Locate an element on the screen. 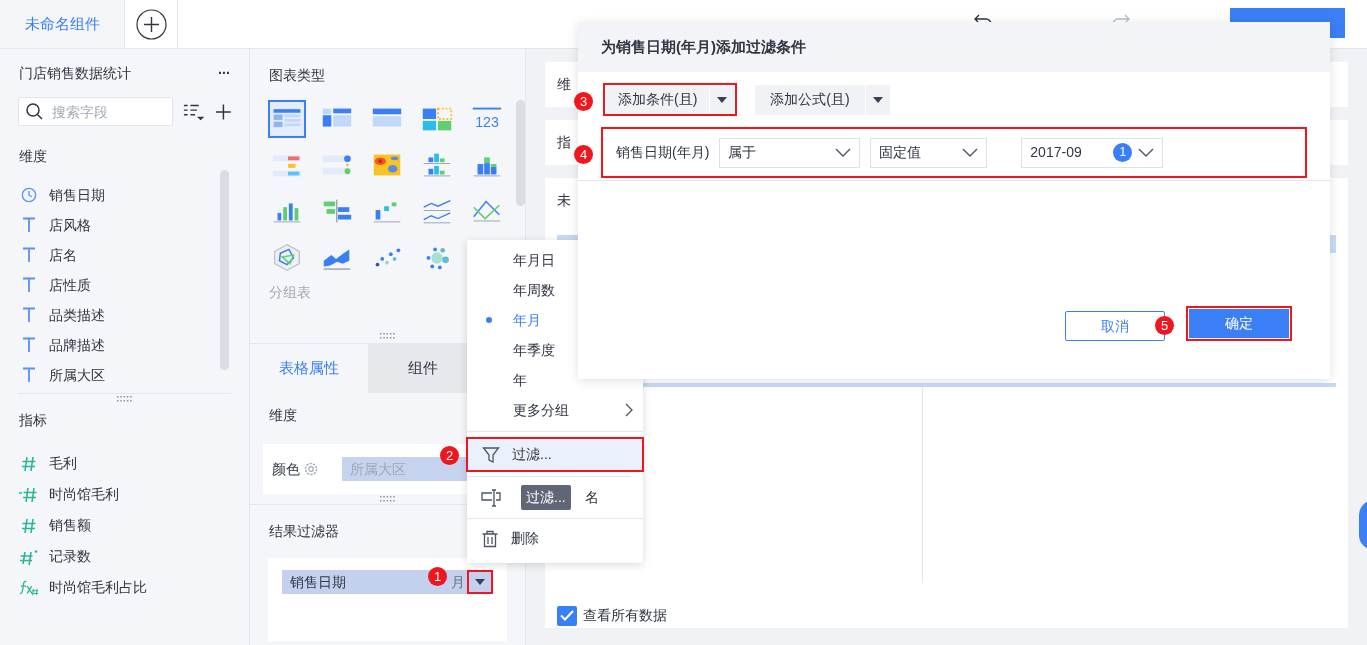 Image resolution: width=1367 pixels, height=645 pixels. rename-icon is located at coordinates (491, 497).